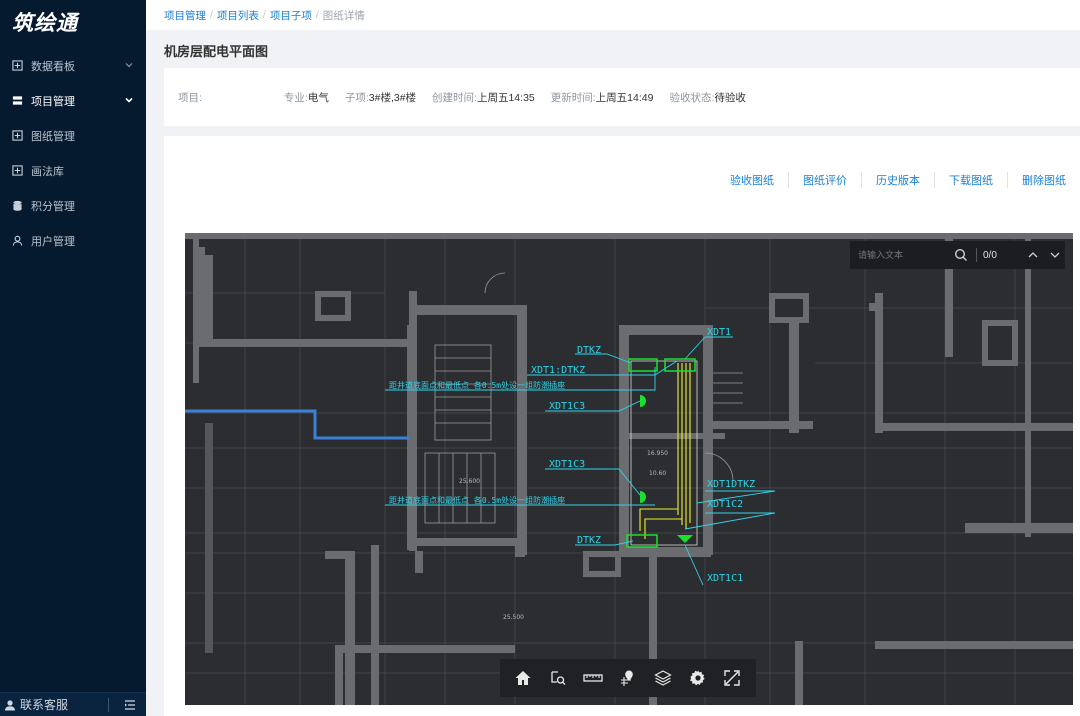 This screenshot has width=1080, height=716. Describe the element at coordinates (295, 97) in the screenshot. I see `discipline-label: 专业:` at that location.